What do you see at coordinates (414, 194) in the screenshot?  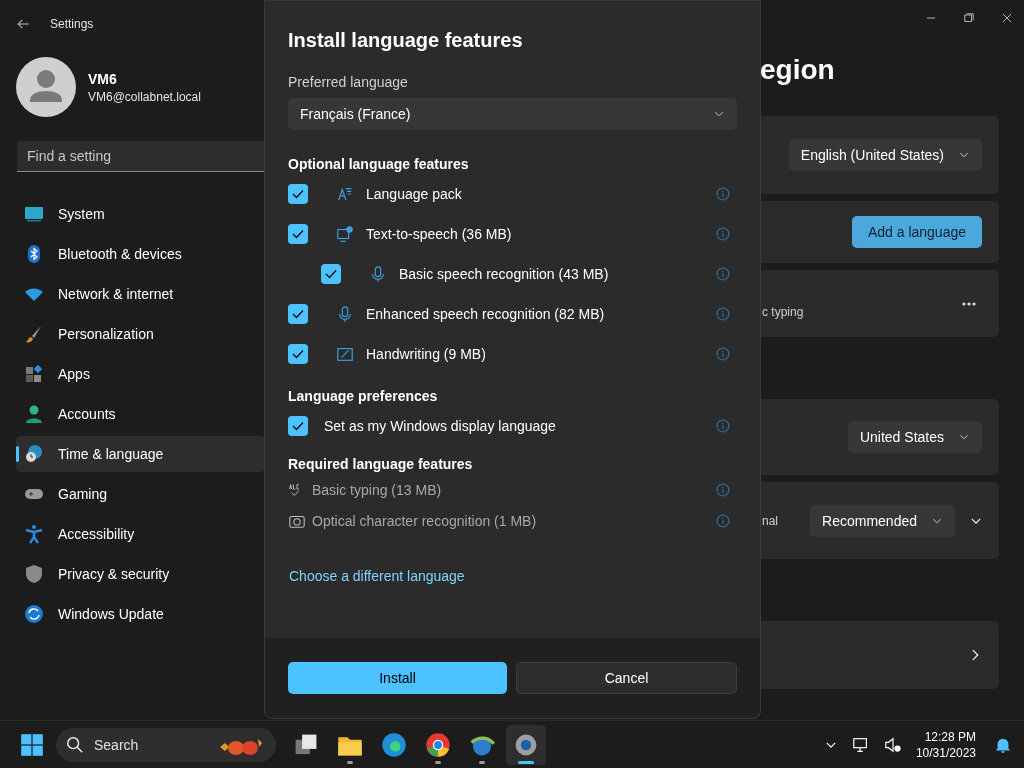 I see `feature-label: Language pack` at bounding box center [414, 194].